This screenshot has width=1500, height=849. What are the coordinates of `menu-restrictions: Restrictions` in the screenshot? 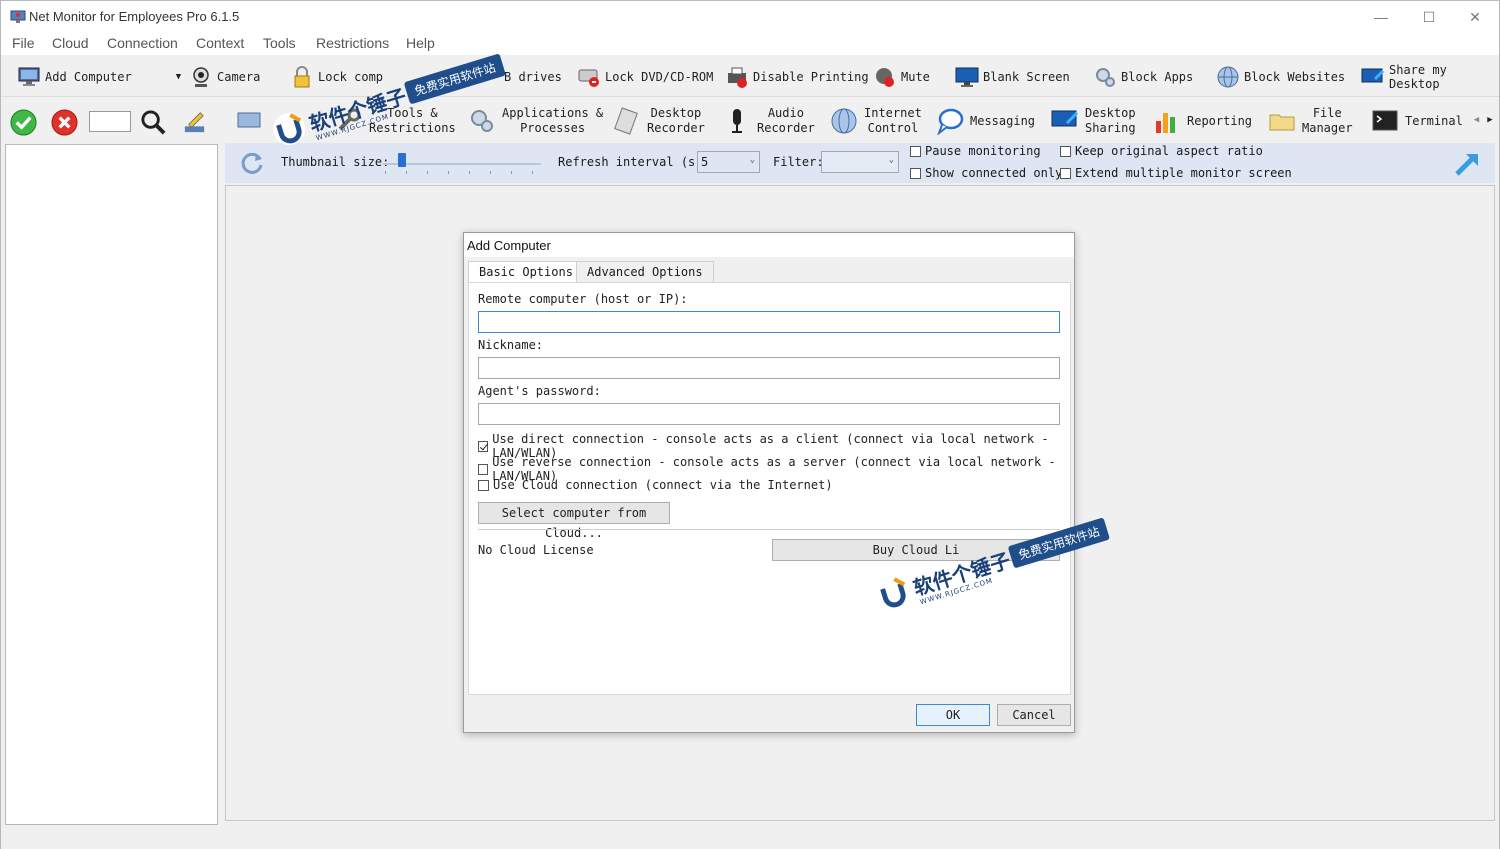 It's located at (352, 43).